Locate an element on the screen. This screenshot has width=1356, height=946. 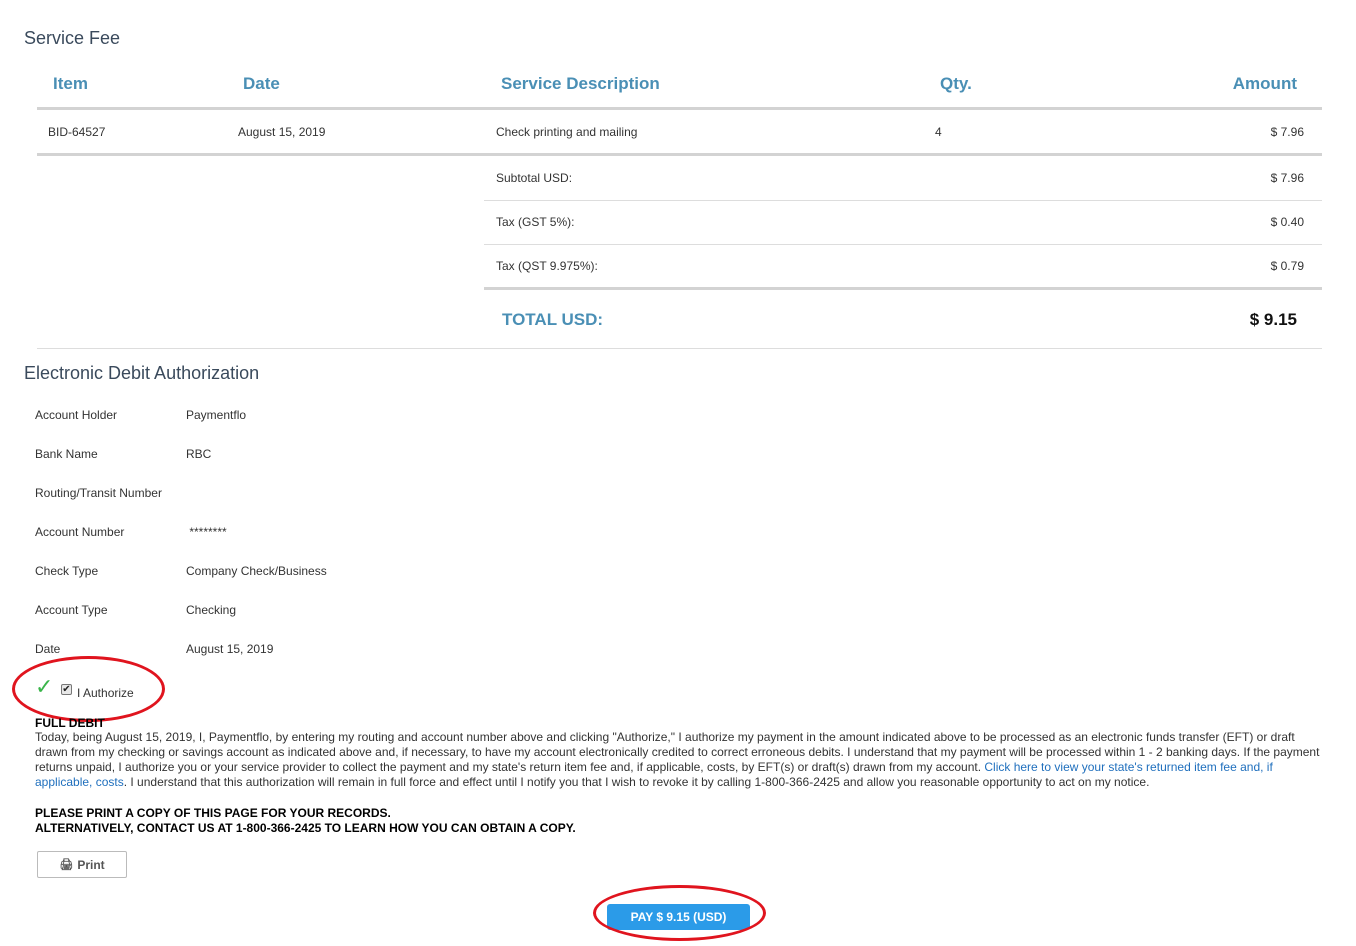
total-value: $ 9.15 is located at coordinates (1273, 319).